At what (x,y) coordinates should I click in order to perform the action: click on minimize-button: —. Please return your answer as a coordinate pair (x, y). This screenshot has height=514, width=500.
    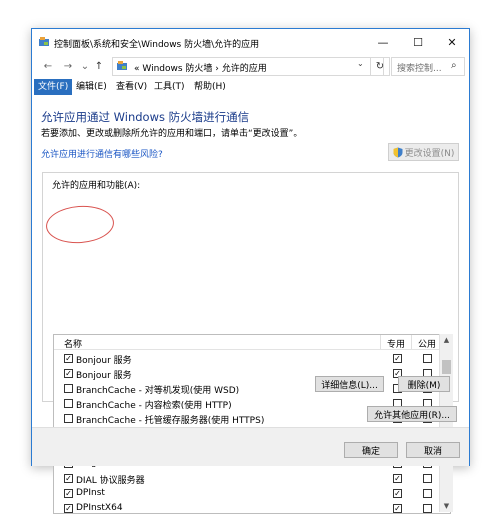
    Looking at the image, I should click on (383, 42).